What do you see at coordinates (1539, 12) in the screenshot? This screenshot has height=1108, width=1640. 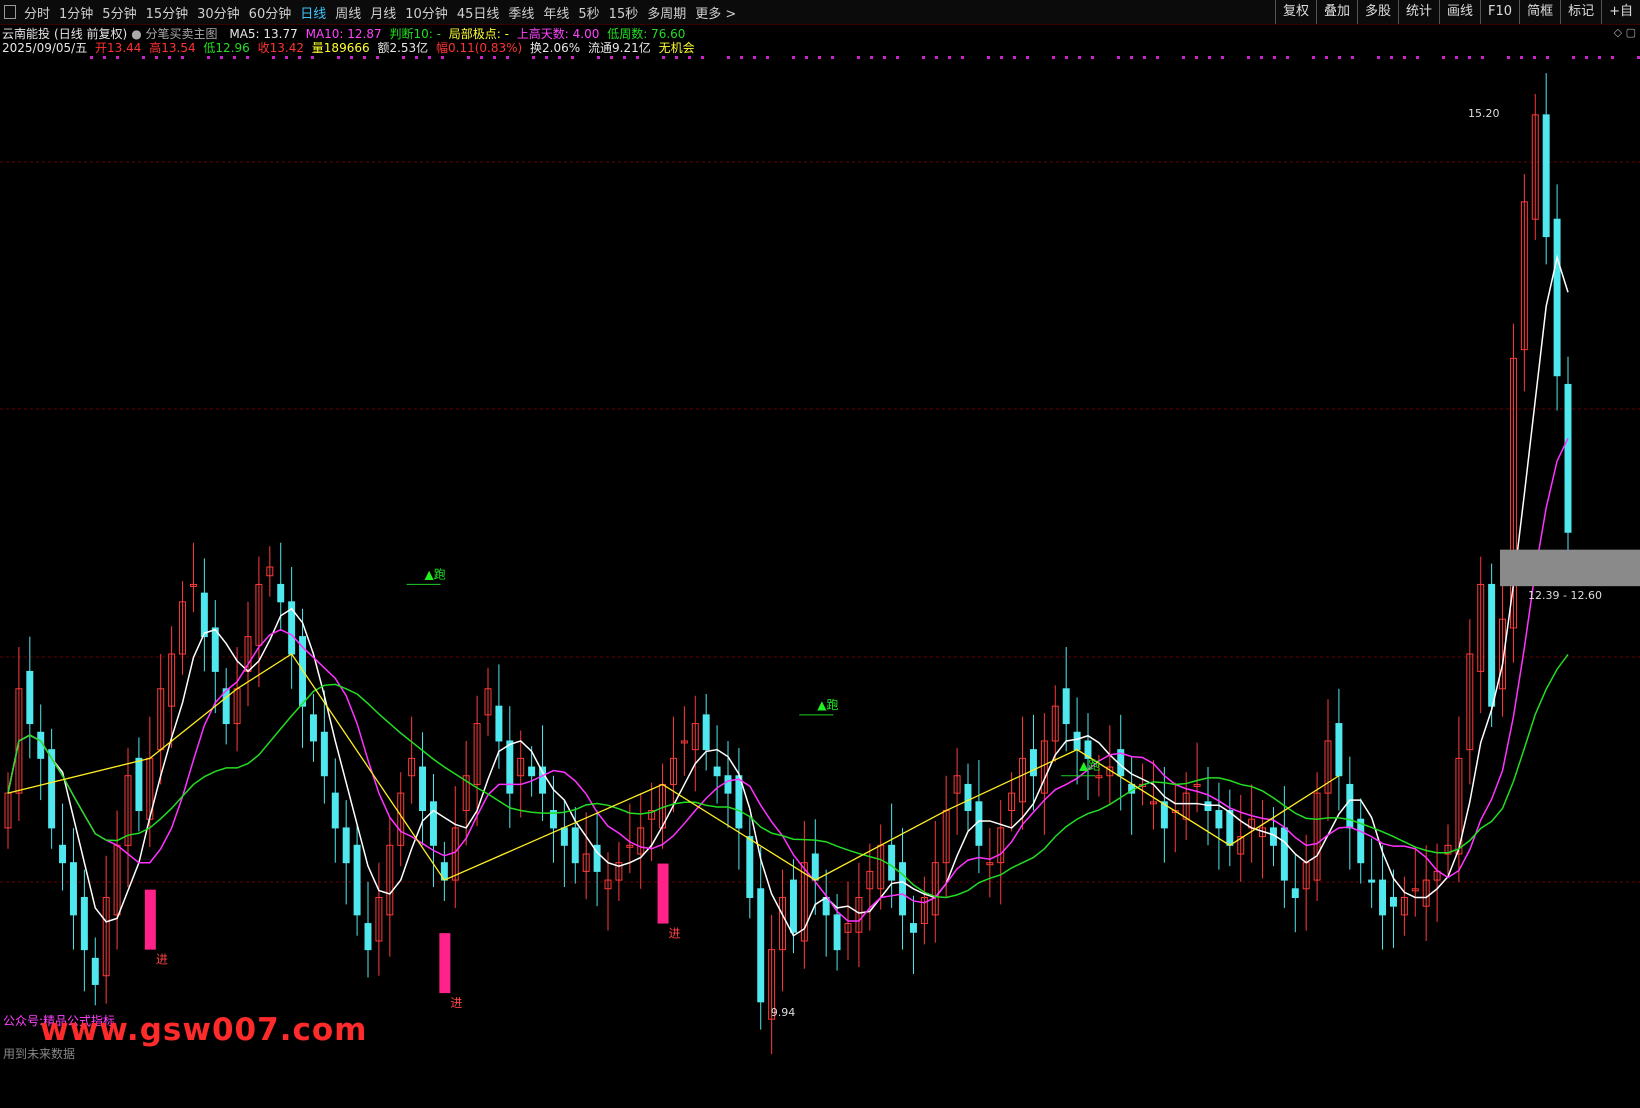 I see `toolbar-button: 简框` at bounding box center [1539, 12].